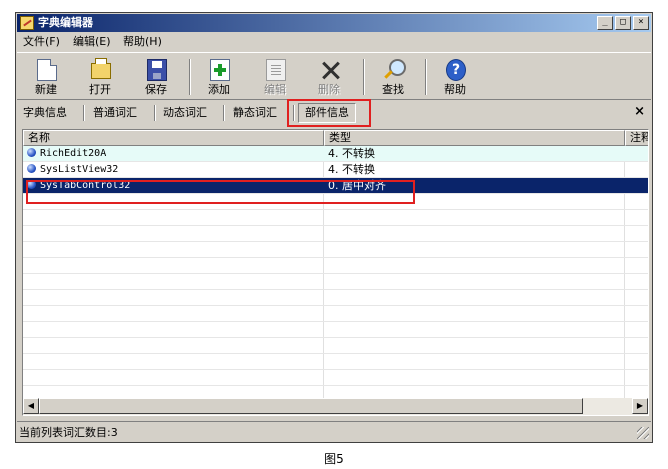 The image size is (668, 469). I want to click on row-name: SysTabControl32, so click(85, 185).